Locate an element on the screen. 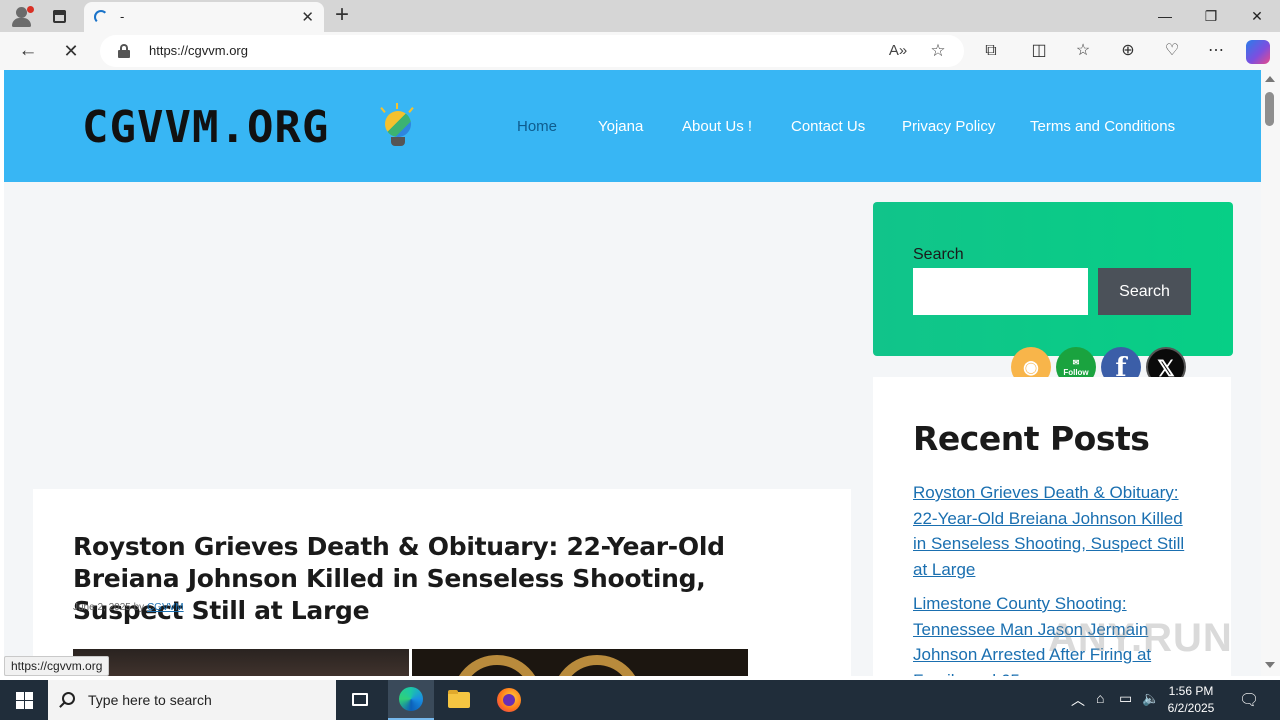 This screenshot has width=1280, height=720. new-tab-button: + is located at coordinates (342, 16).